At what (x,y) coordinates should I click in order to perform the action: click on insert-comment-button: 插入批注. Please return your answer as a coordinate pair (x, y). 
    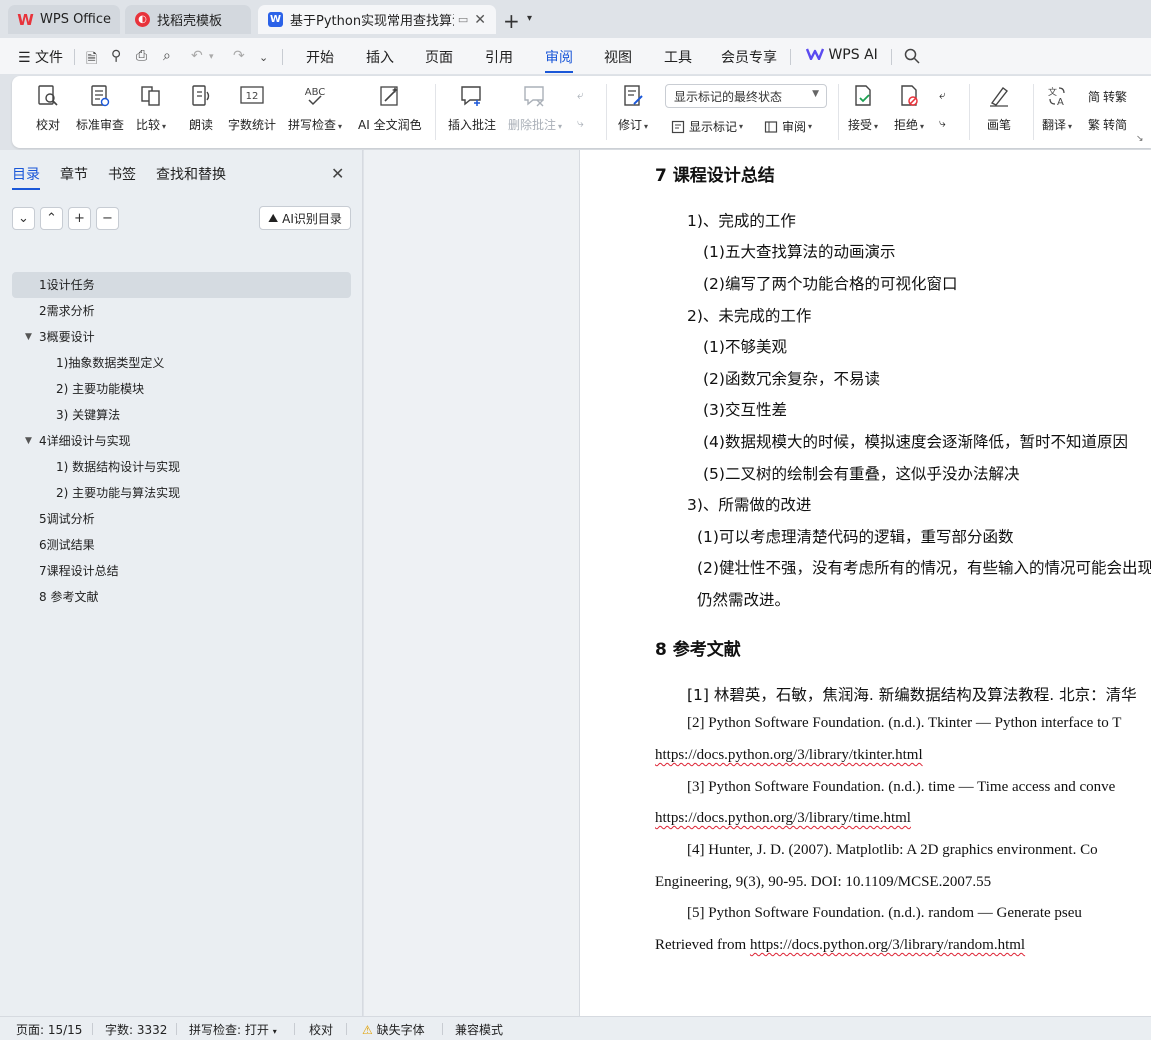
    Looking at the image, I should click on (472, 107).